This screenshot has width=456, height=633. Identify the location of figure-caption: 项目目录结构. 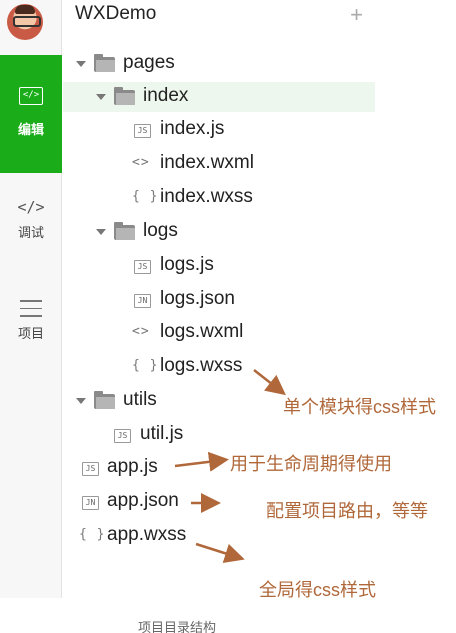
(177, 626).